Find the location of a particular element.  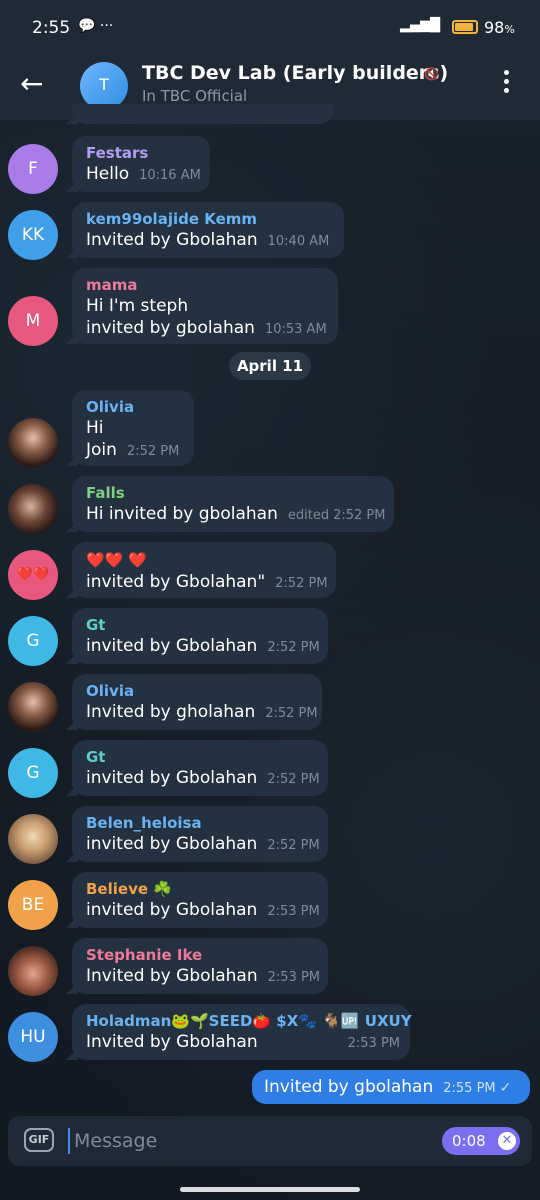

message-time: 10:40 AM is located at coordinates (298, 241).